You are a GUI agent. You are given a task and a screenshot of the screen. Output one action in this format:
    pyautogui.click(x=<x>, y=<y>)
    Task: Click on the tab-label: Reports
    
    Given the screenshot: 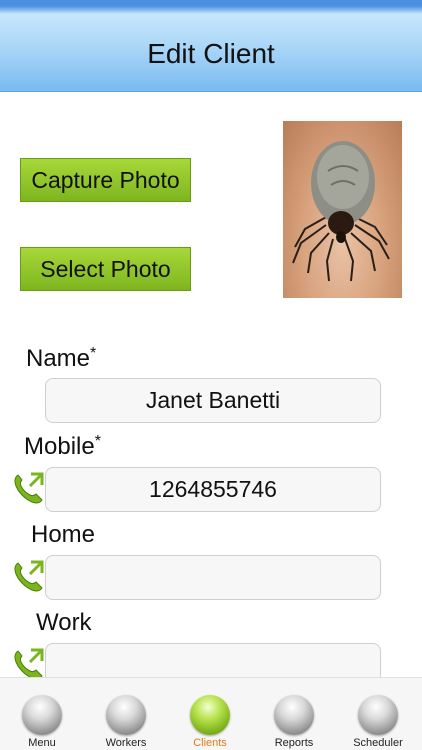 What is the action you would take?
    pyautogui.click(x=294, y=743)
    